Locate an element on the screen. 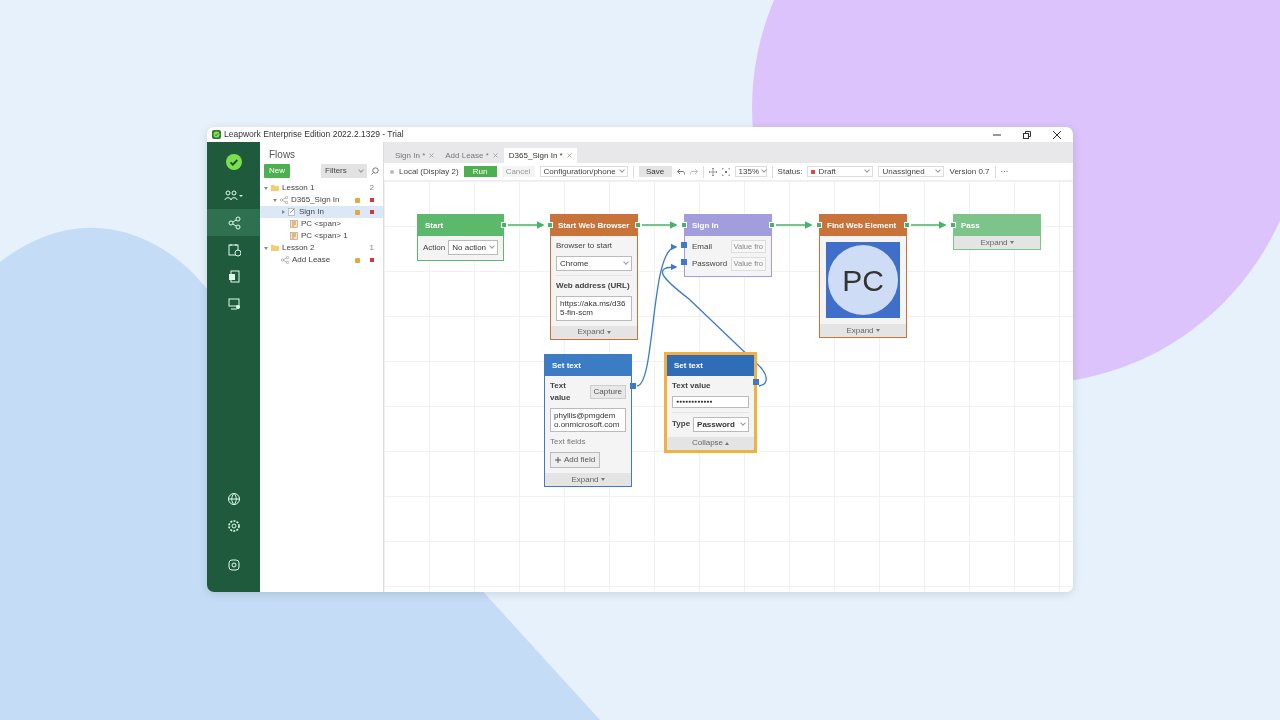  filter-dropdown: Filters is located at coordinates (344, 171).